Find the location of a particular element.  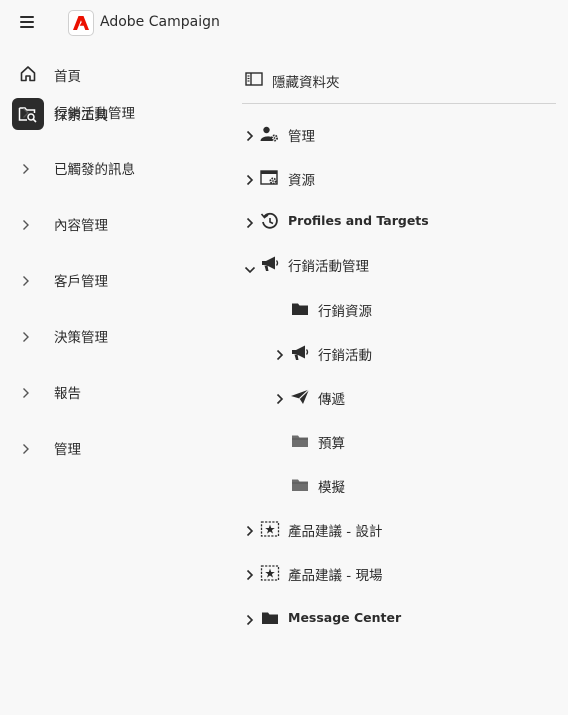

app-title: Adobe Campaign is located at coordinates (160, 22).